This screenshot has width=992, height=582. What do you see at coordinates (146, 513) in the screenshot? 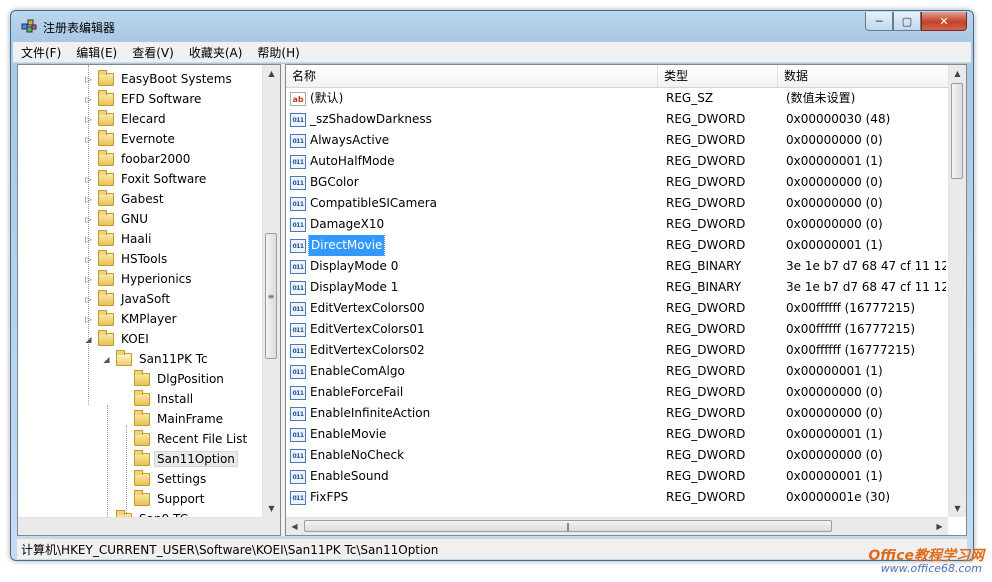
I see `tree-item: ▷San9 TC` at bounding box center [146, 513].